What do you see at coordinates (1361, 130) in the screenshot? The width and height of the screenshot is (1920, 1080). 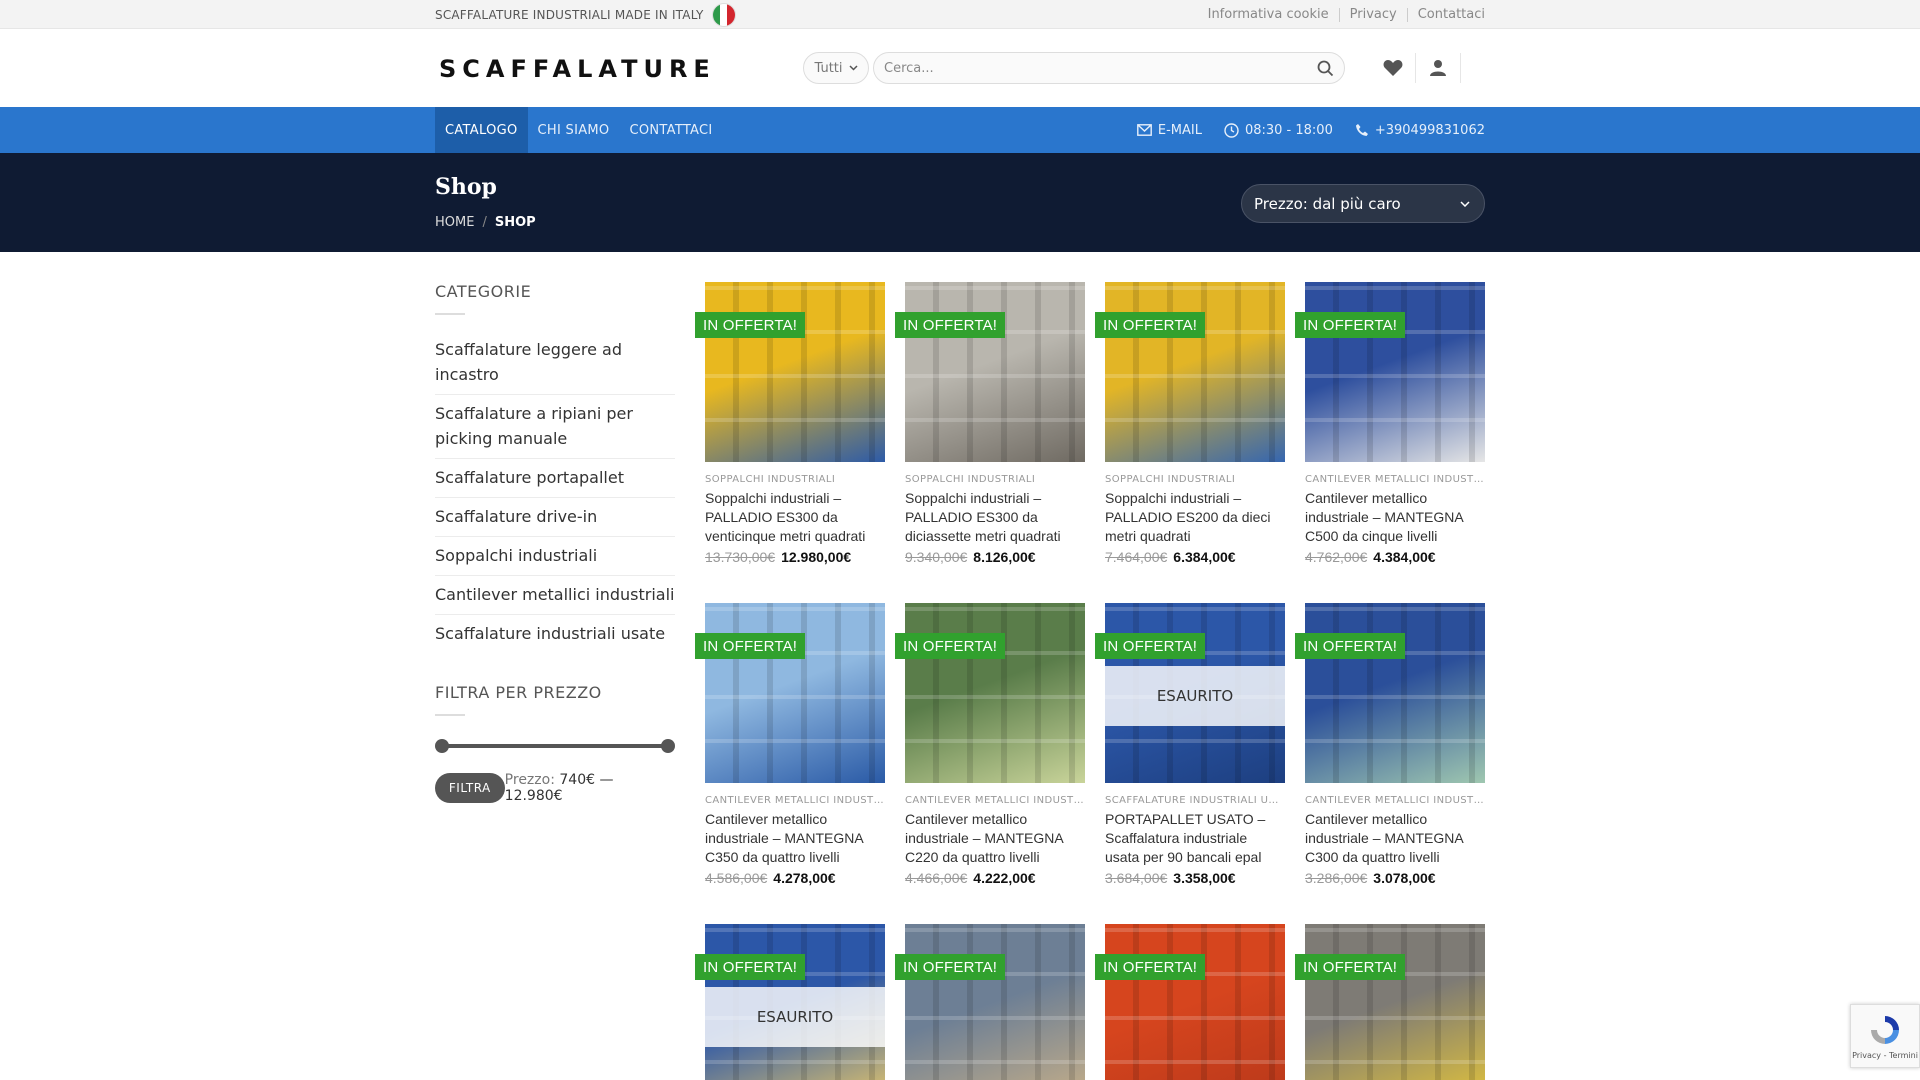 I see `phone-icon` at bounding box center [1361, 130].